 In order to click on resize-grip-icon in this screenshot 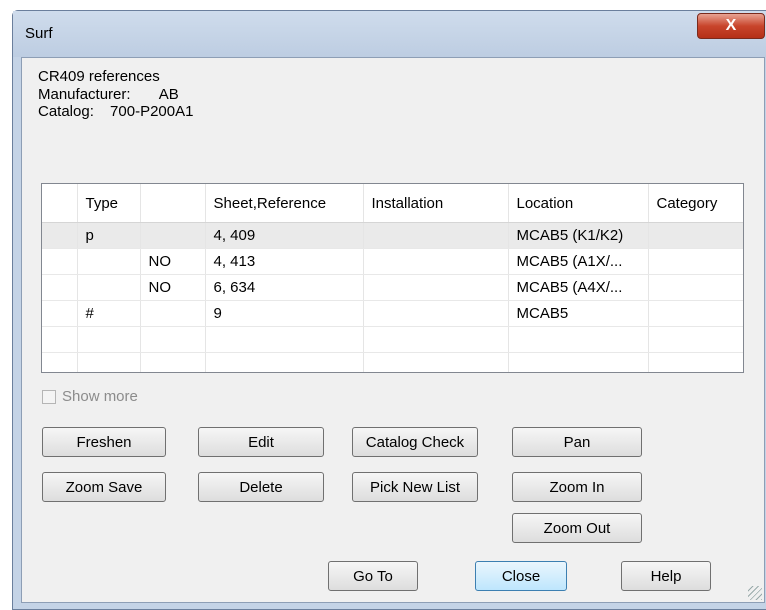, I will do `click(755, 593)`.